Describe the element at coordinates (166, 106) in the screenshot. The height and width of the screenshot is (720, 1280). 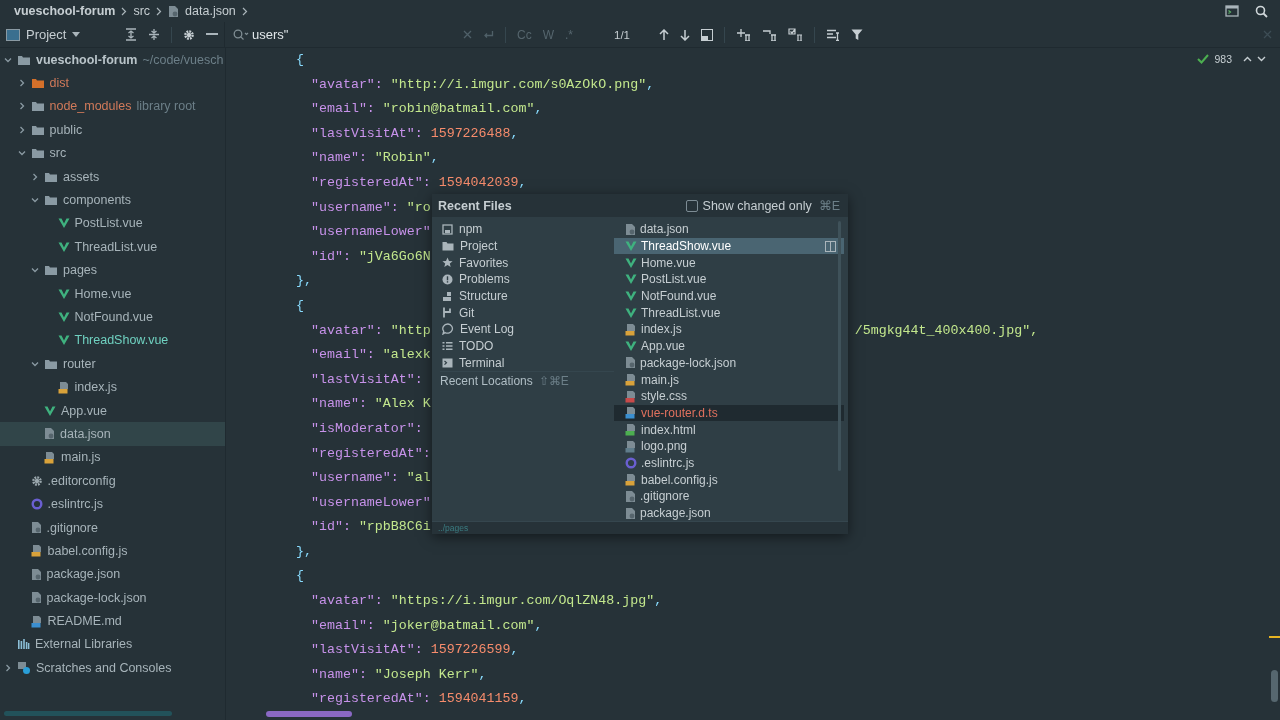
I see `path-note: library root` at that location.